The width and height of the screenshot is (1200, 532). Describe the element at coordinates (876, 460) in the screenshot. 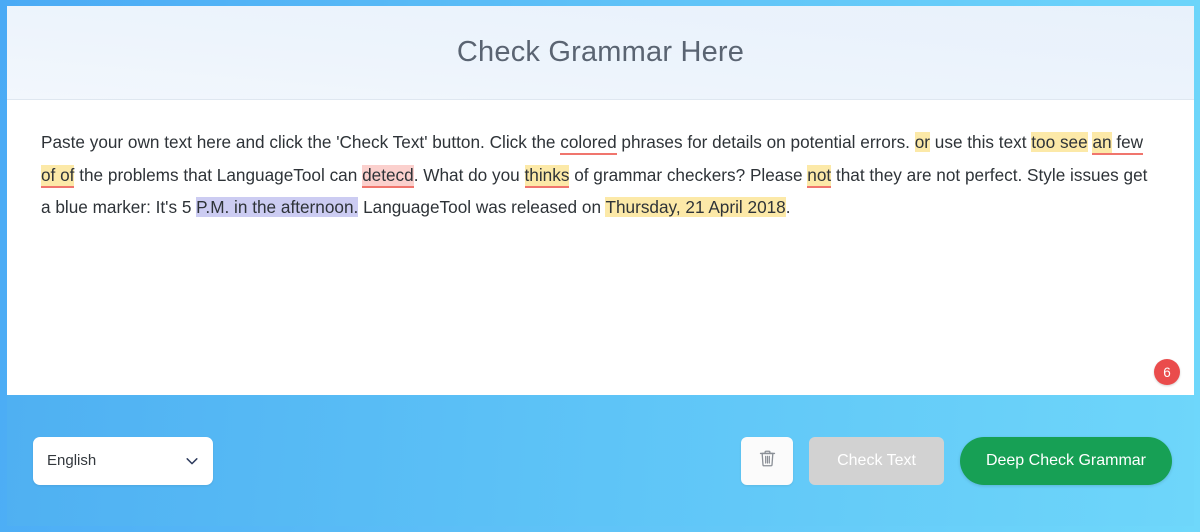

I see `check-text-button: Check Text` at that location.